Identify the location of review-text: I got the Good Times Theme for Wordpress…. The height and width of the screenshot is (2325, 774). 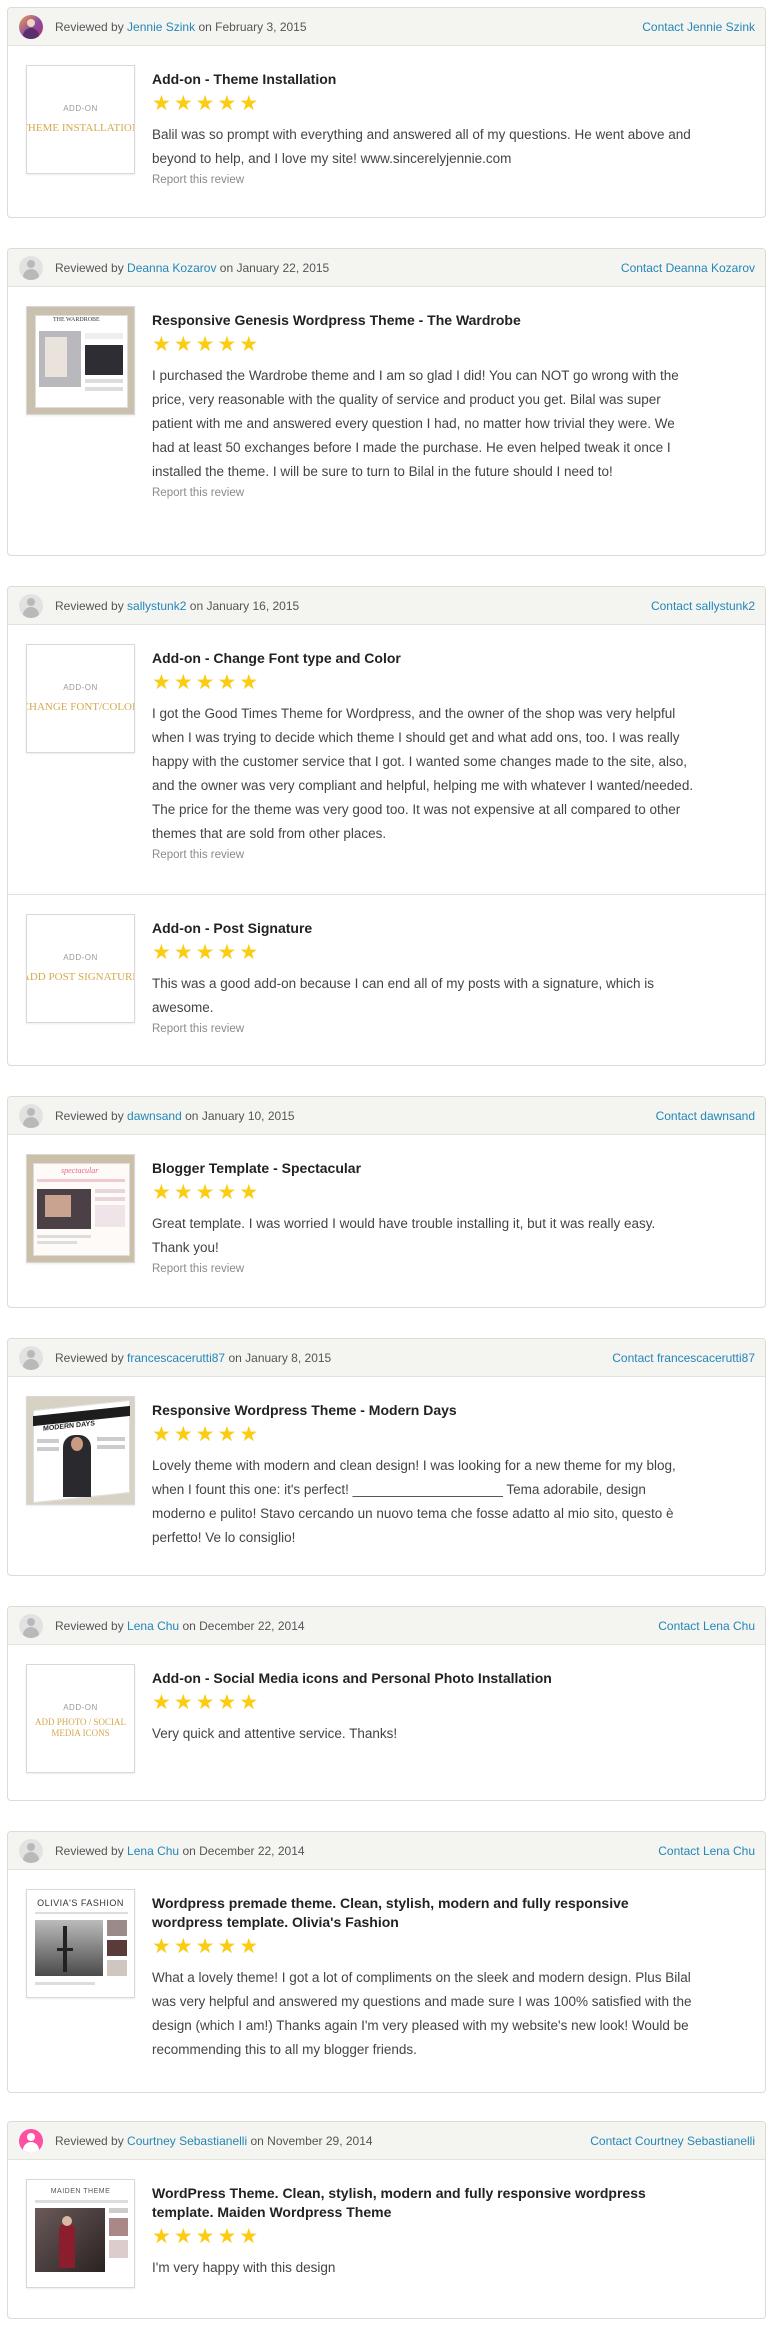
(423, 773).